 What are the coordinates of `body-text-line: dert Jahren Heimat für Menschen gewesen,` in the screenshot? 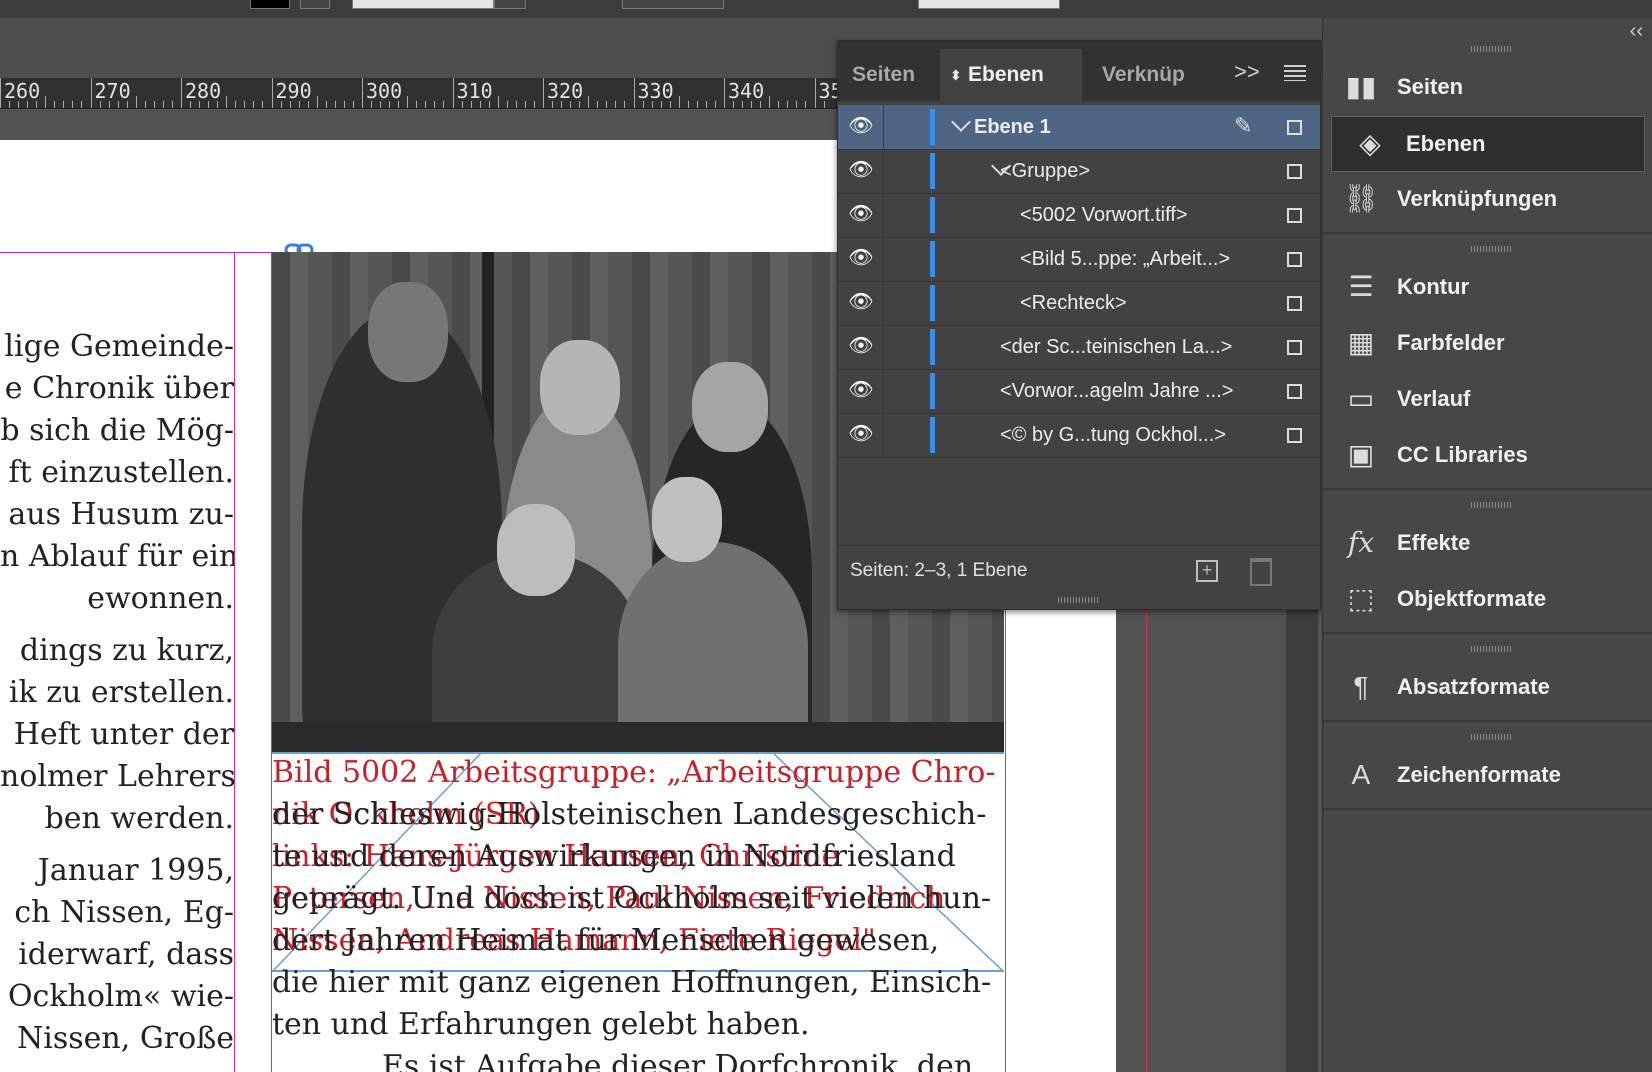 It's located at (606, 940).